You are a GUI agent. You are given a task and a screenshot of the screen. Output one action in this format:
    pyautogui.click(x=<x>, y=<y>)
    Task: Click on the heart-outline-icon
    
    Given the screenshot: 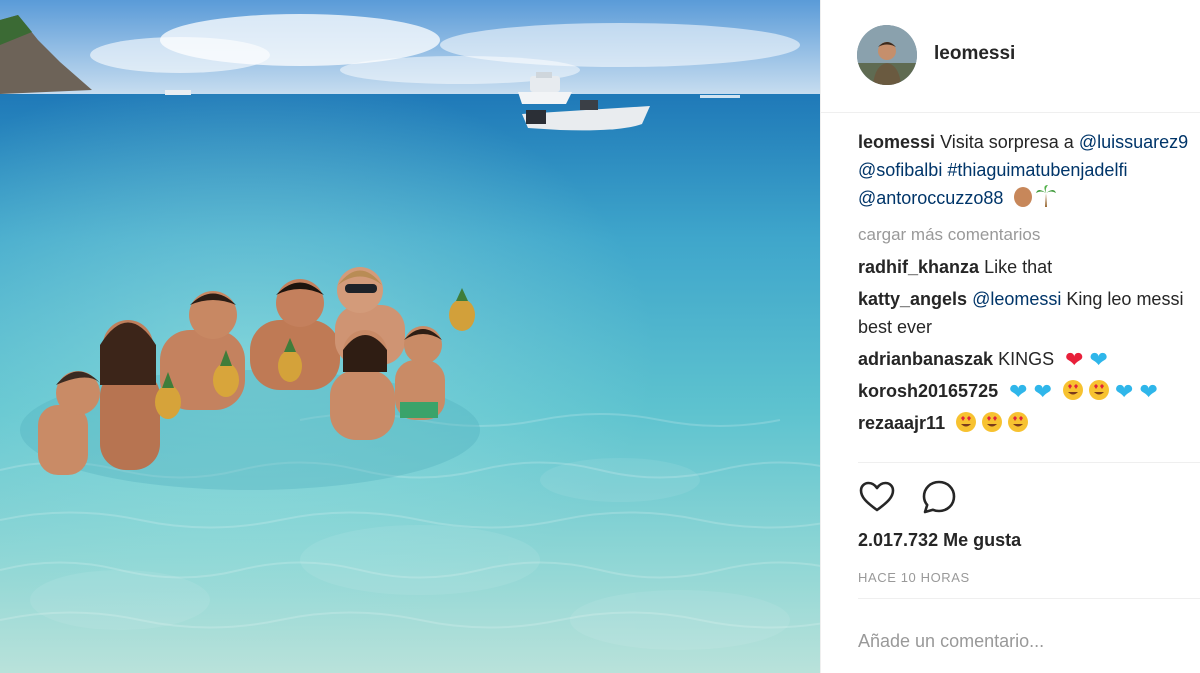 What is the action you would take?
    pyautogui.click(x=877, y=496)
    